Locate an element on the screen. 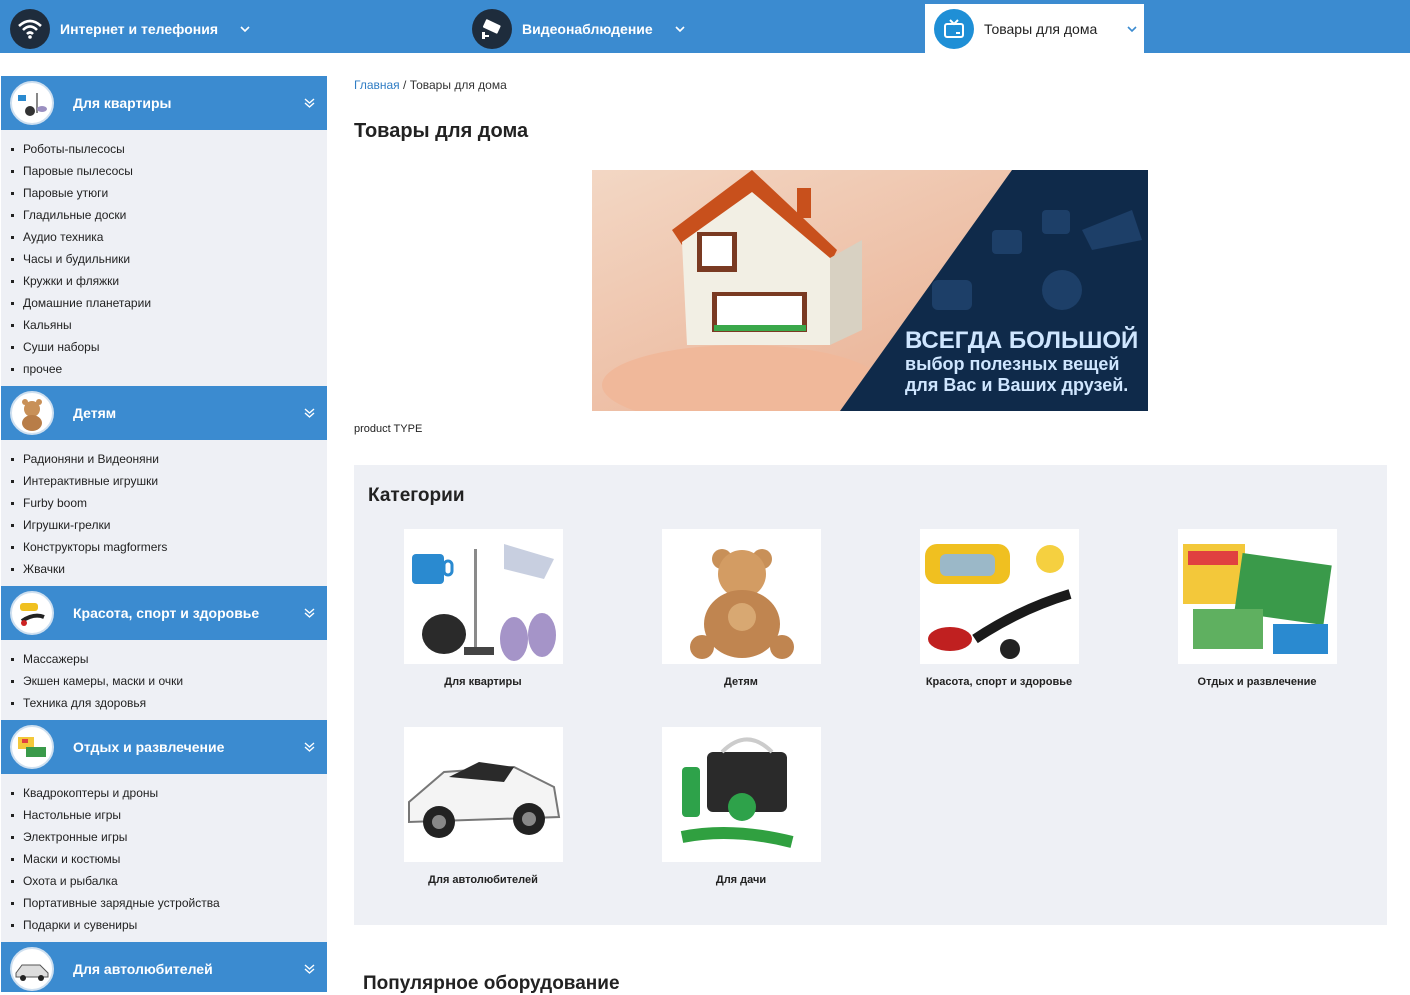 Image resolution: width=1410 pixels, height=995 pixels. nav-label: Видеонаблюдение is located at coordinates (587, 28).